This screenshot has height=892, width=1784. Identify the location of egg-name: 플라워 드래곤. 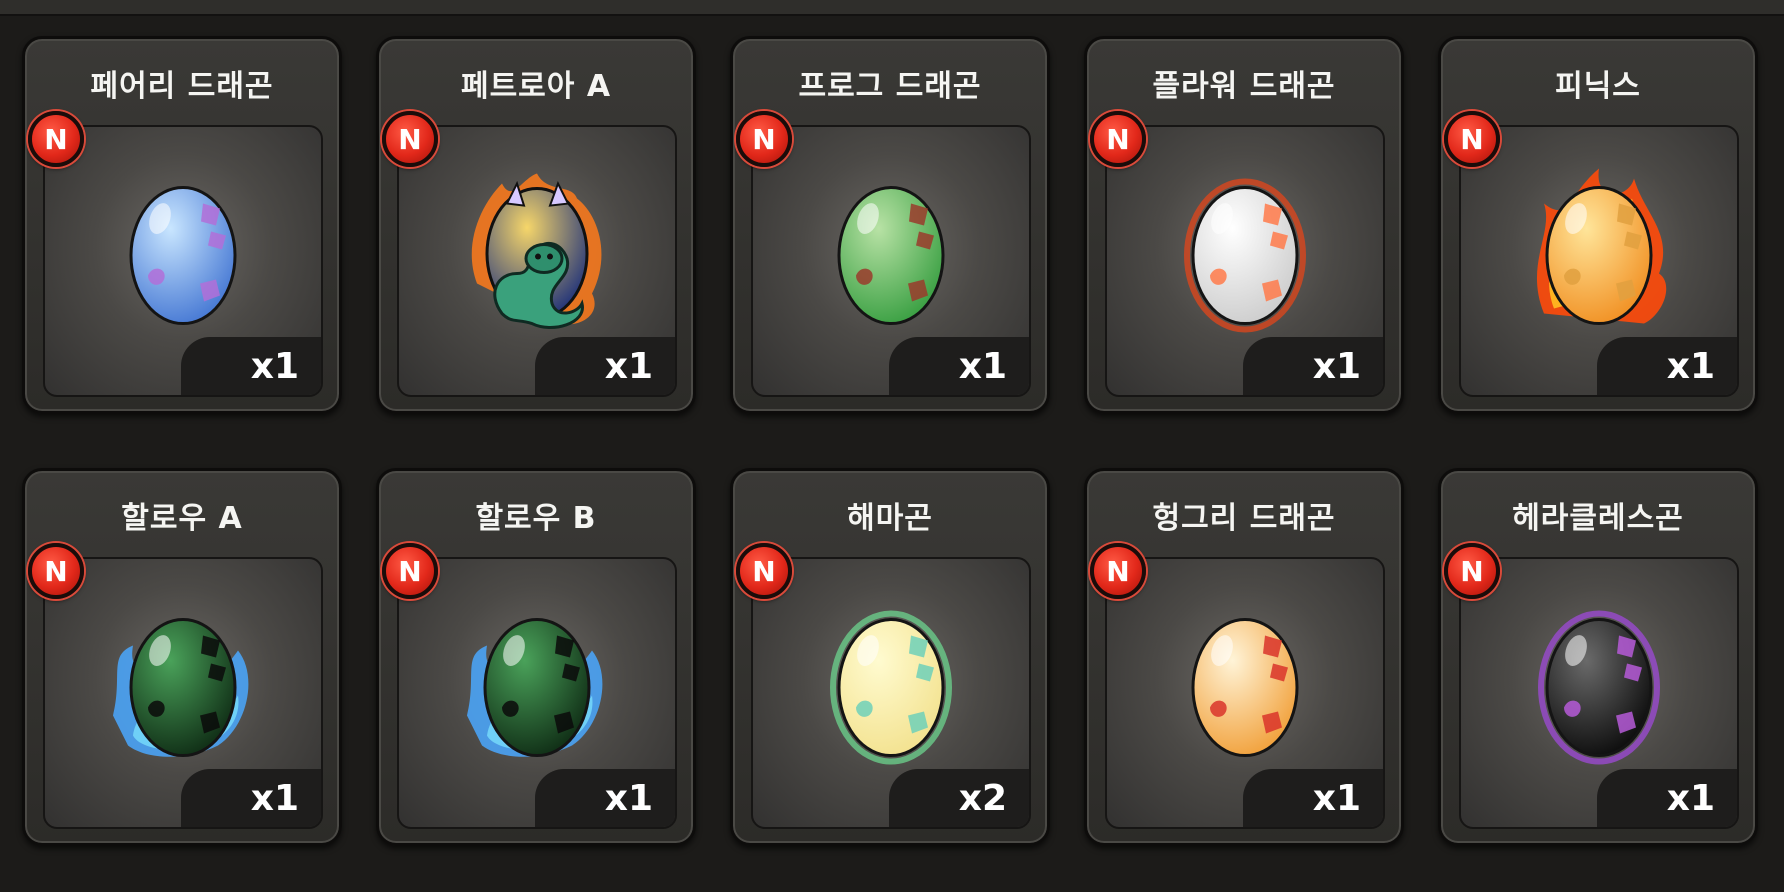
(1244, 86).